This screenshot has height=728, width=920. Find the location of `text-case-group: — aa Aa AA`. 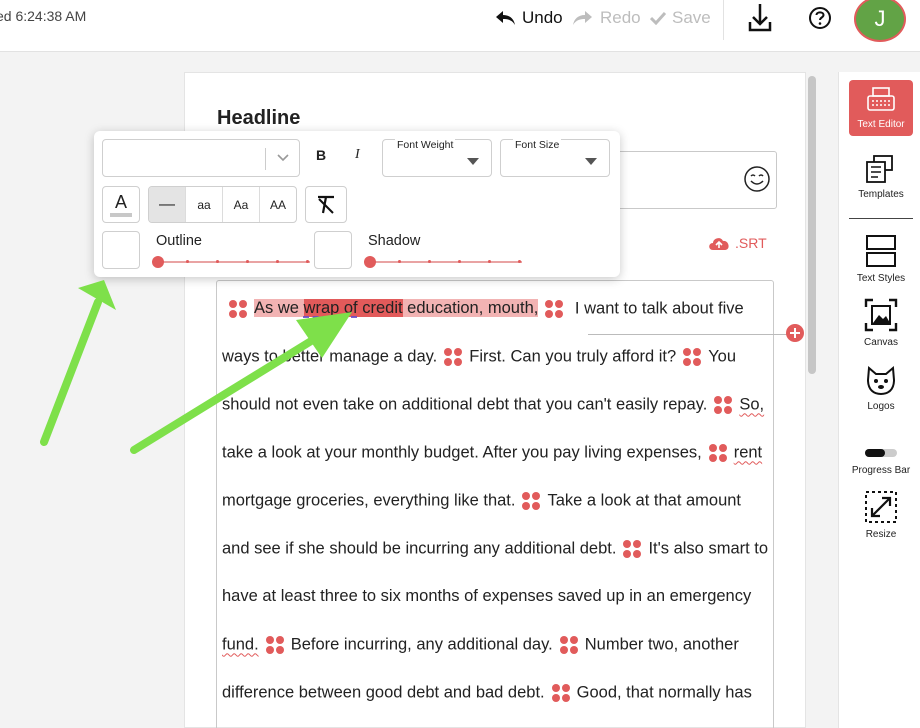

text-case-group: — aa Aa AA is located at coordinates (222, 204).